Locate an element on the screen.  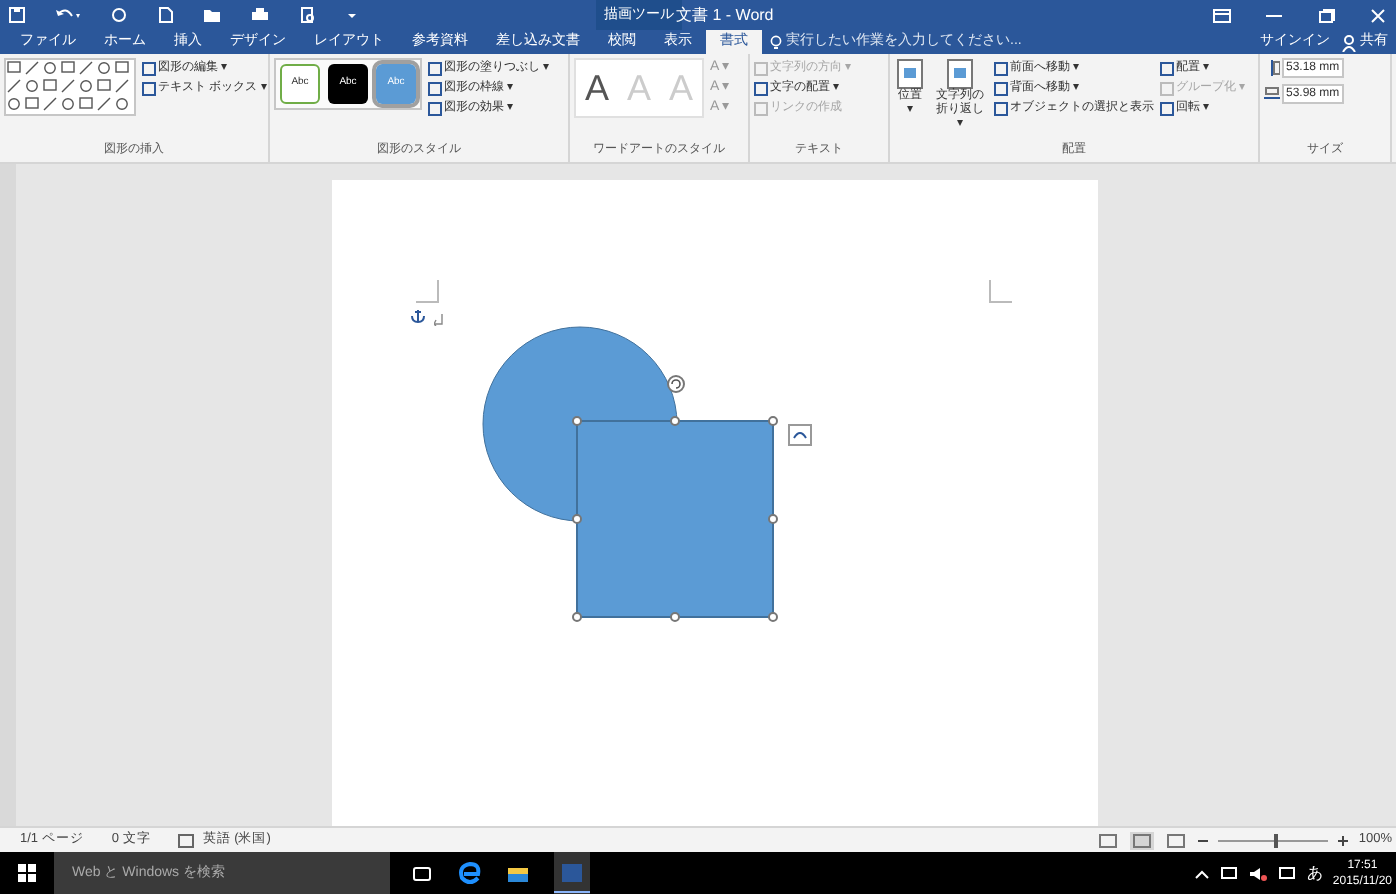
zoom-out-icon is located at coordinates (1203, 840).